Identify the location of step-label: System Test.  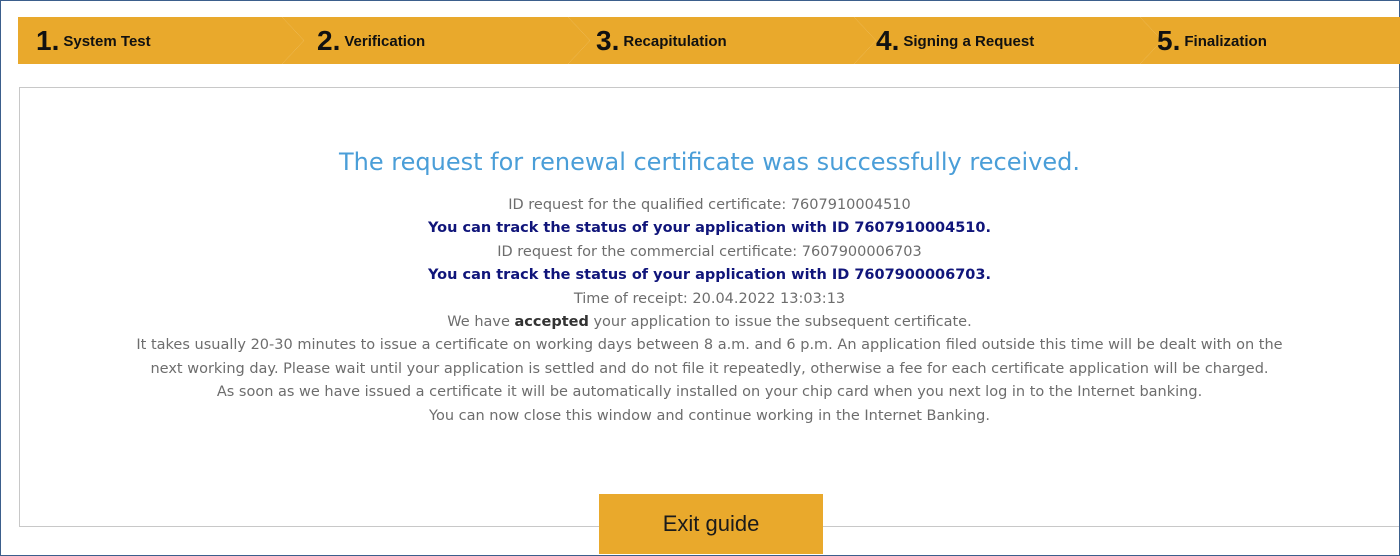
(107, 41).